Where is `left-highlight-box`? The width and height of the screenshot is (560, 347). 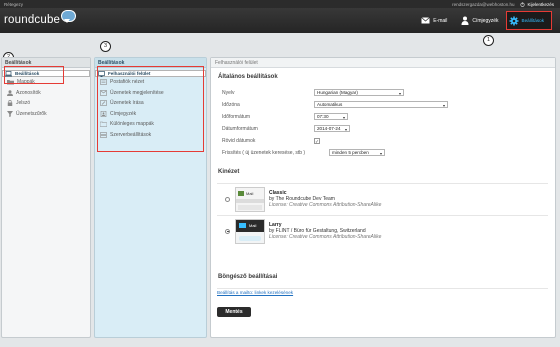 left-highlight-box is located at coordinates (34, 75).